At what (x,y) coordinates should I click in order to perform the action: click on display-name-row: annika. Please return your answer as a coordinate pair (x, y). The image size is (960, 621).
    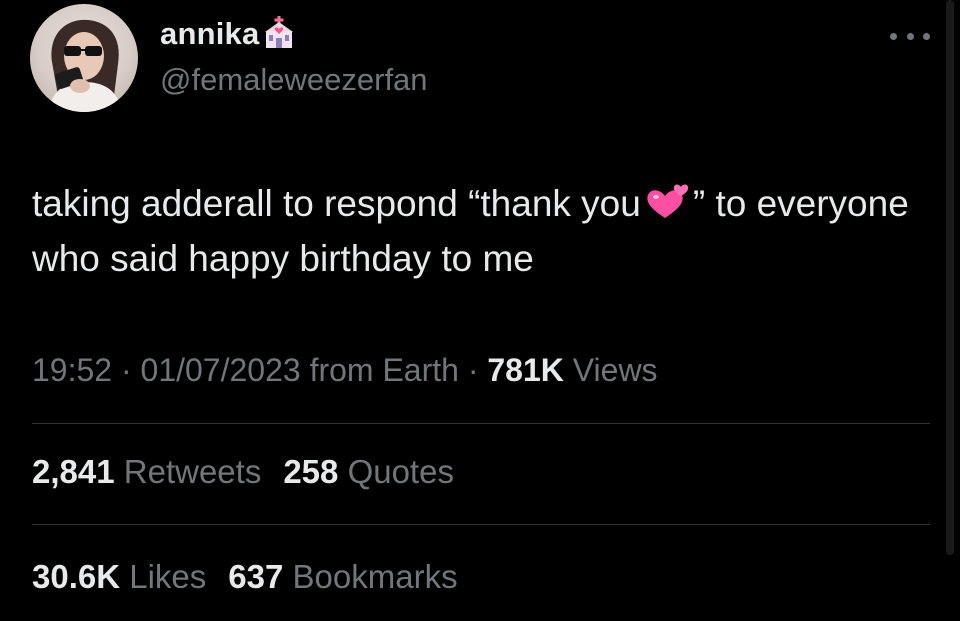
    Looking at the image, I should click on (228, 34).